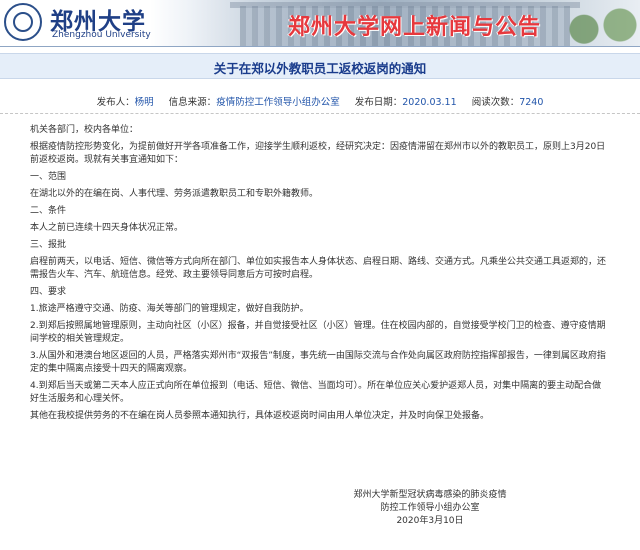 The width and height of the screenshot is (640, 550). I want to click on section-heading-conditions: 二、条件, so click(48, 211).